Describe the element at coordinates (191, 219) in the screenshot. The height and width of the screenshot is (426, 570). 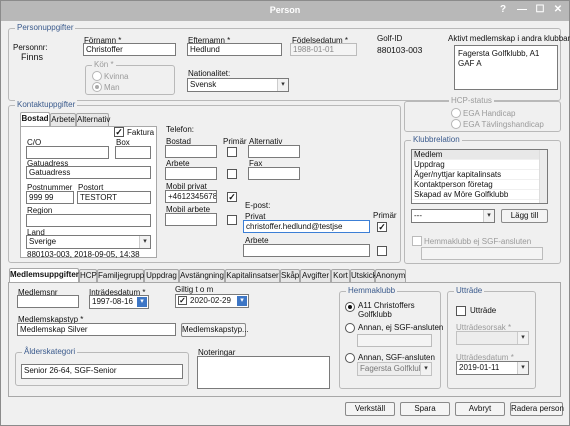
I see `mobil-arbete-input` at that location.